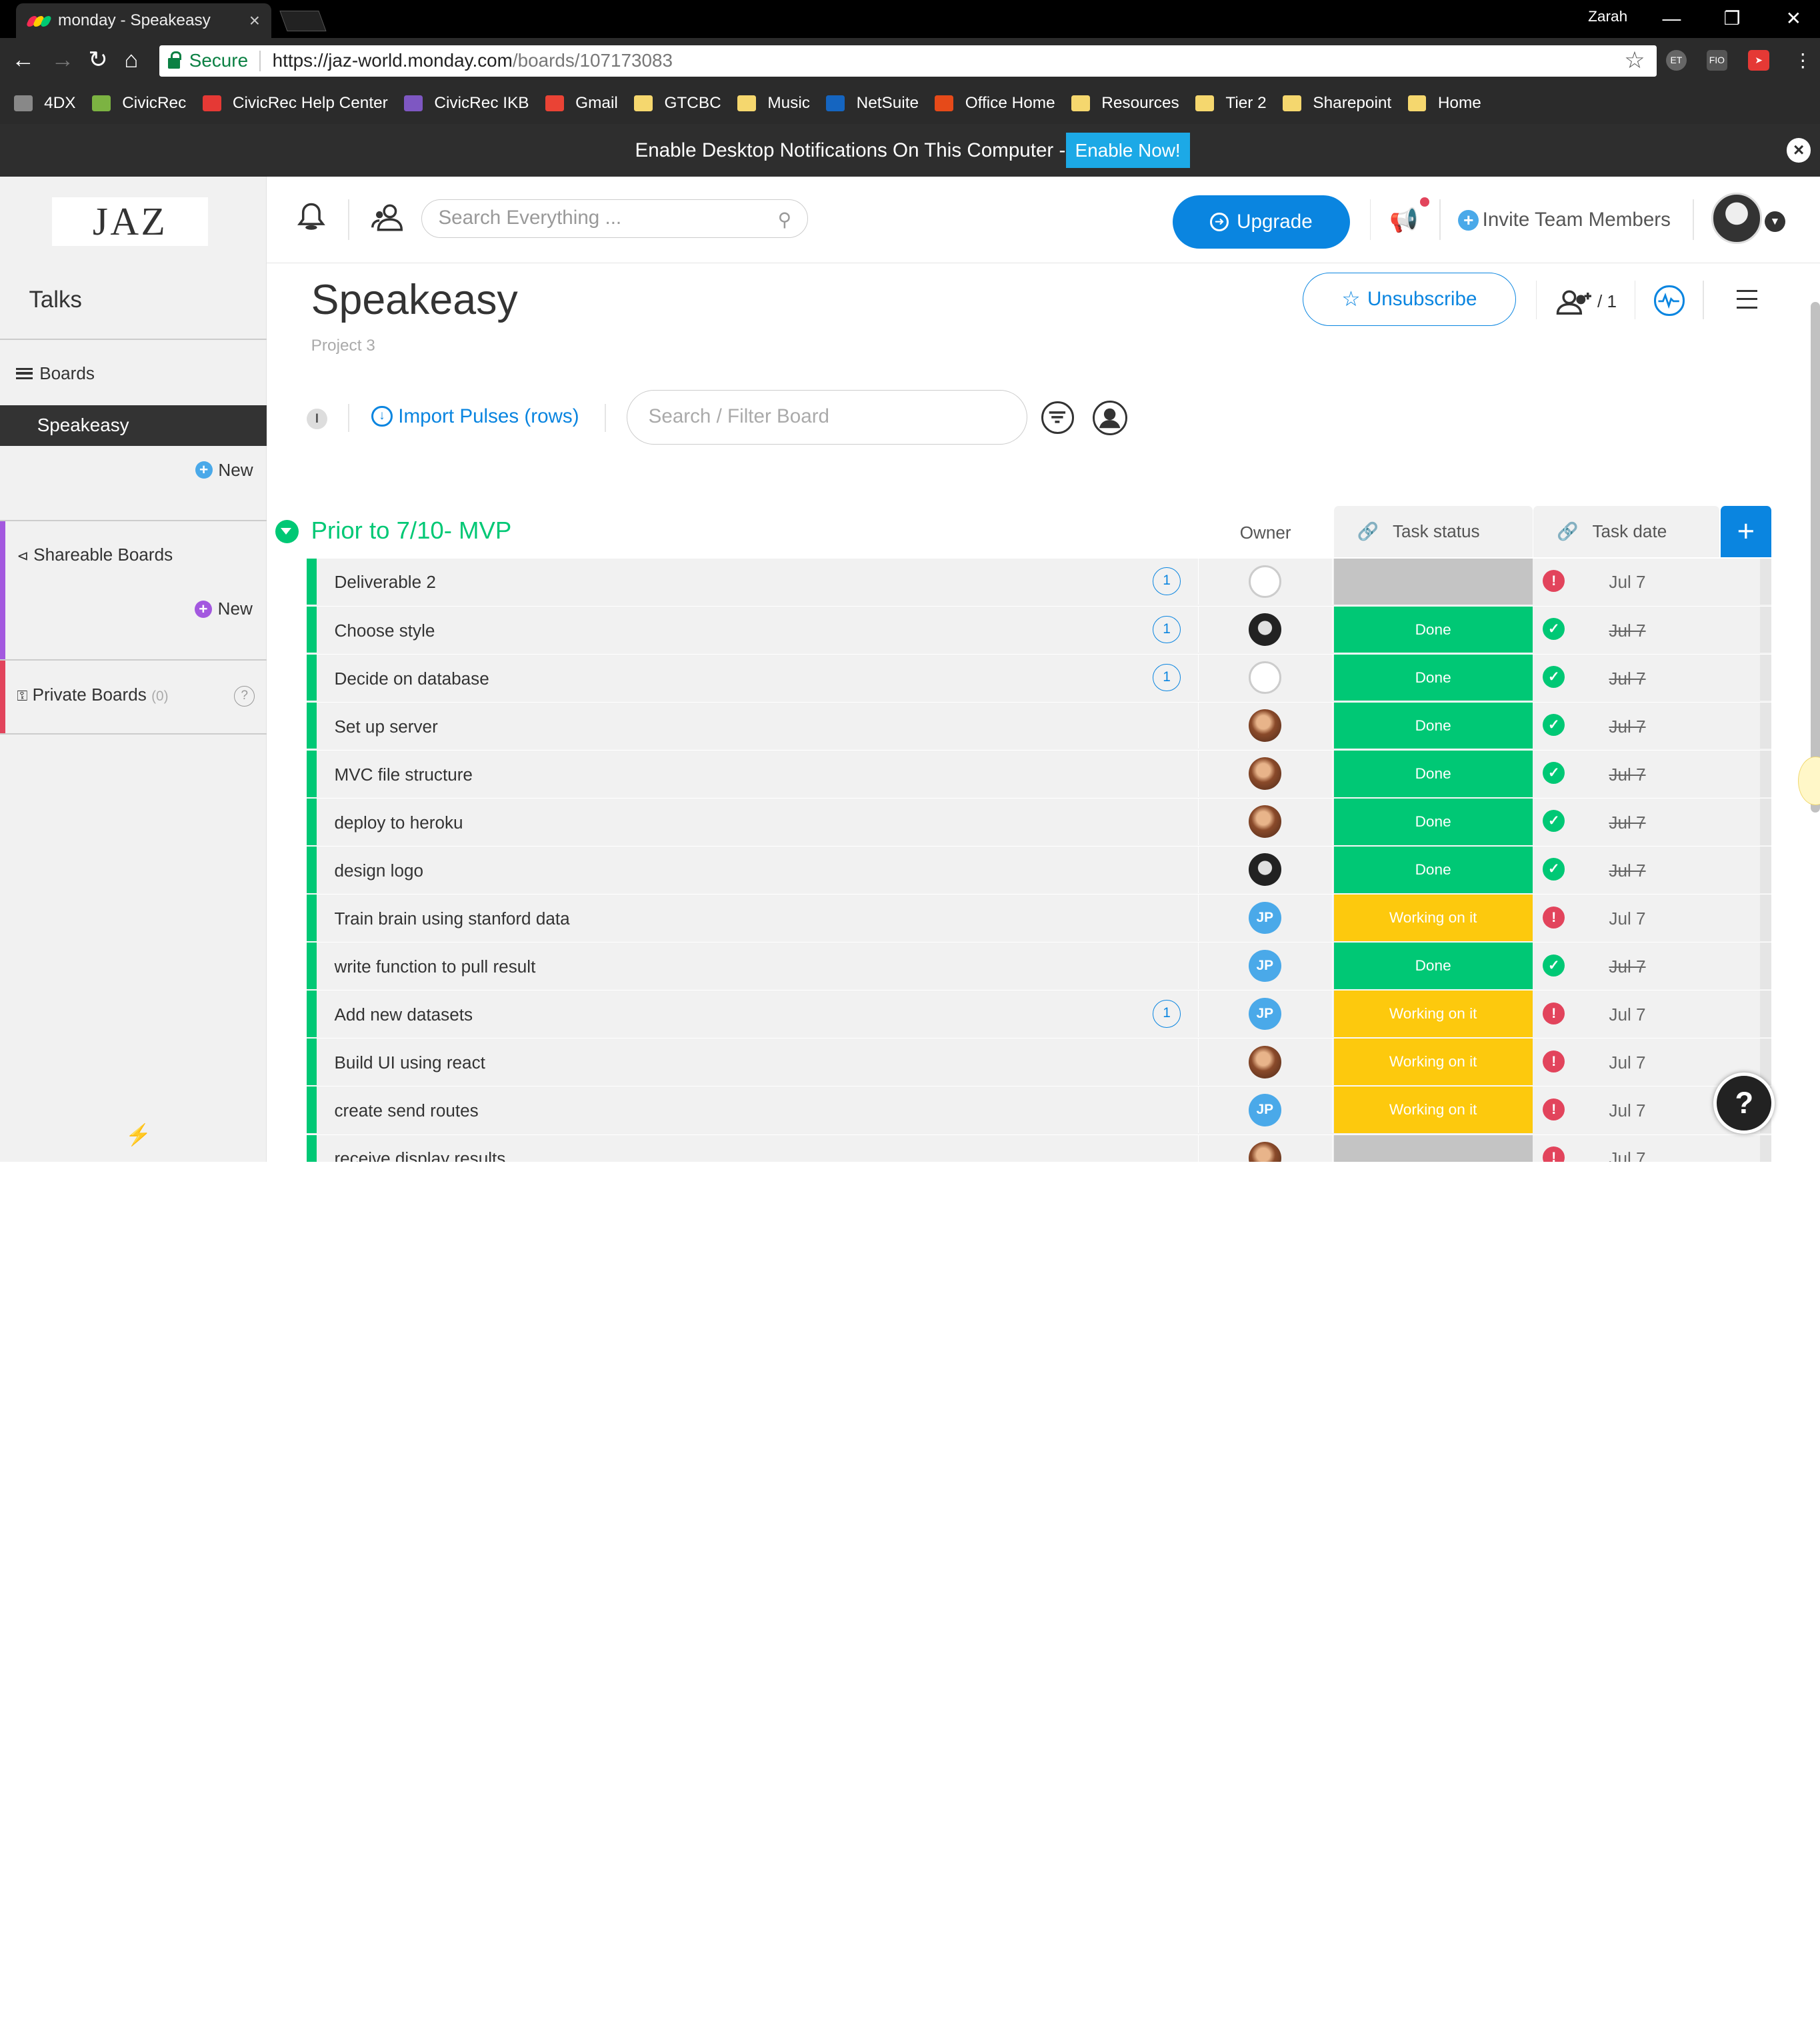  I want to click on table-row: deploy to heroku Done ✓ Jul 7, so click(1039, 823).